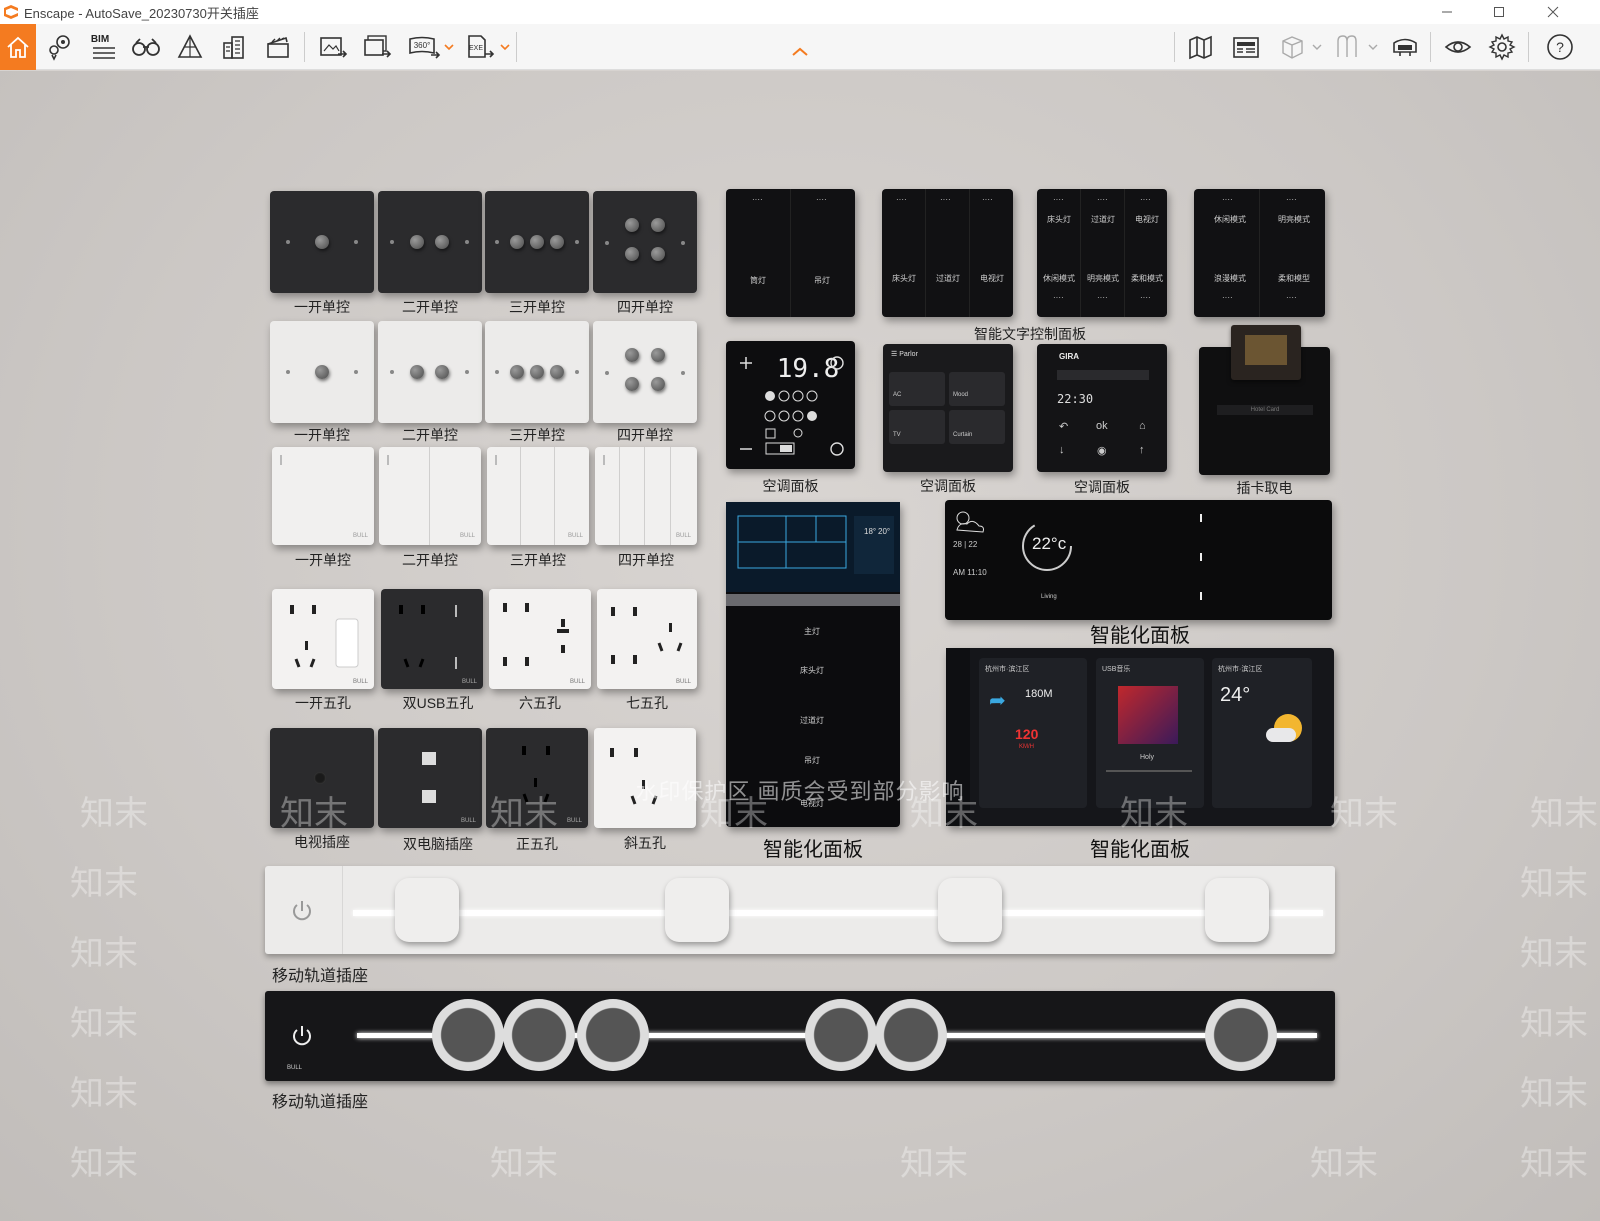  I want to click on track-socket-dark: BULL, so click(800, 1036).